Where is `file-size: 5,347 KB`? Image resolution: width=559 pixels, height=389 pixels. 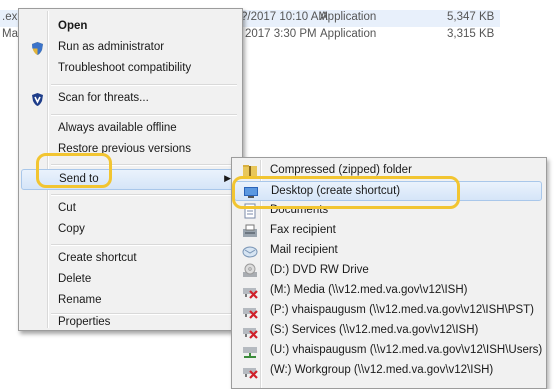 file-size: 5,347 KB is located at coordinates (471, 17).